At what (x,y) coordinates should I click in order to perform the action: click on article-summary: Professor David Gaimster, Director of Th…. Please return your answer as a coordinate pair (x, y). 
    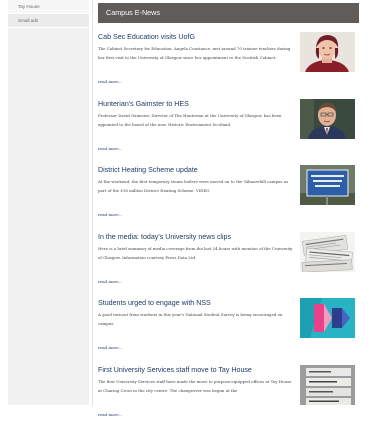
    Looking at the image, I should click on (196, 120).